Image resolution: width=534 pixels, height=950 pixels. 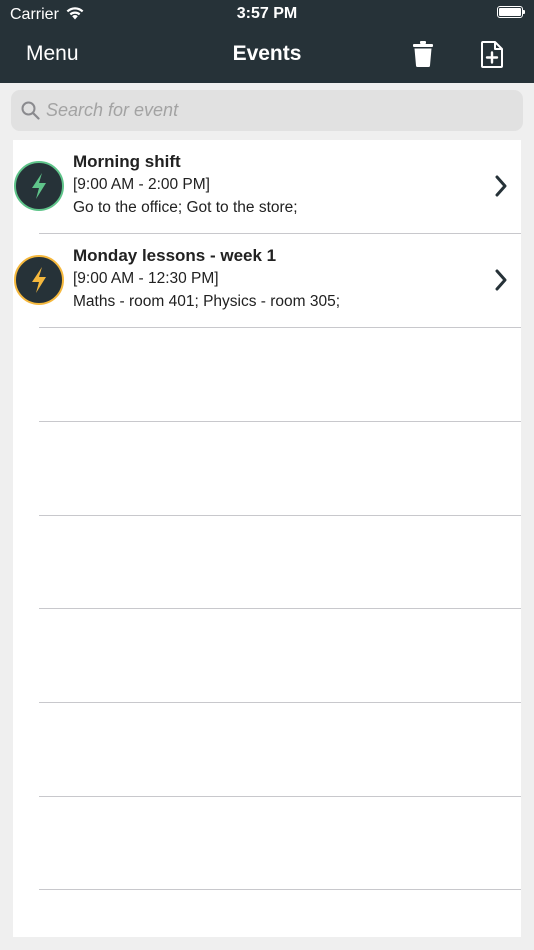 I want to click on menu-button: Menu, so click(x=52, y=54).